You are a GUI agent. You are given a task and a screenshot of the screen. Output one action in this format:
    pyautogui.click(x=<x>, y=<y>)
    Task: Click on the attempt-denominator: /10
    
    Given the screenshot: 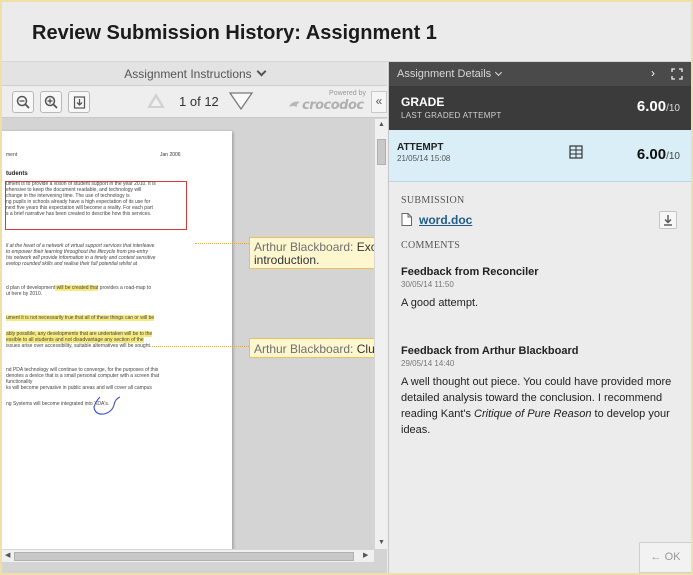 What is the action you would take?
    pyautogui.click(x=673, y=156)
    